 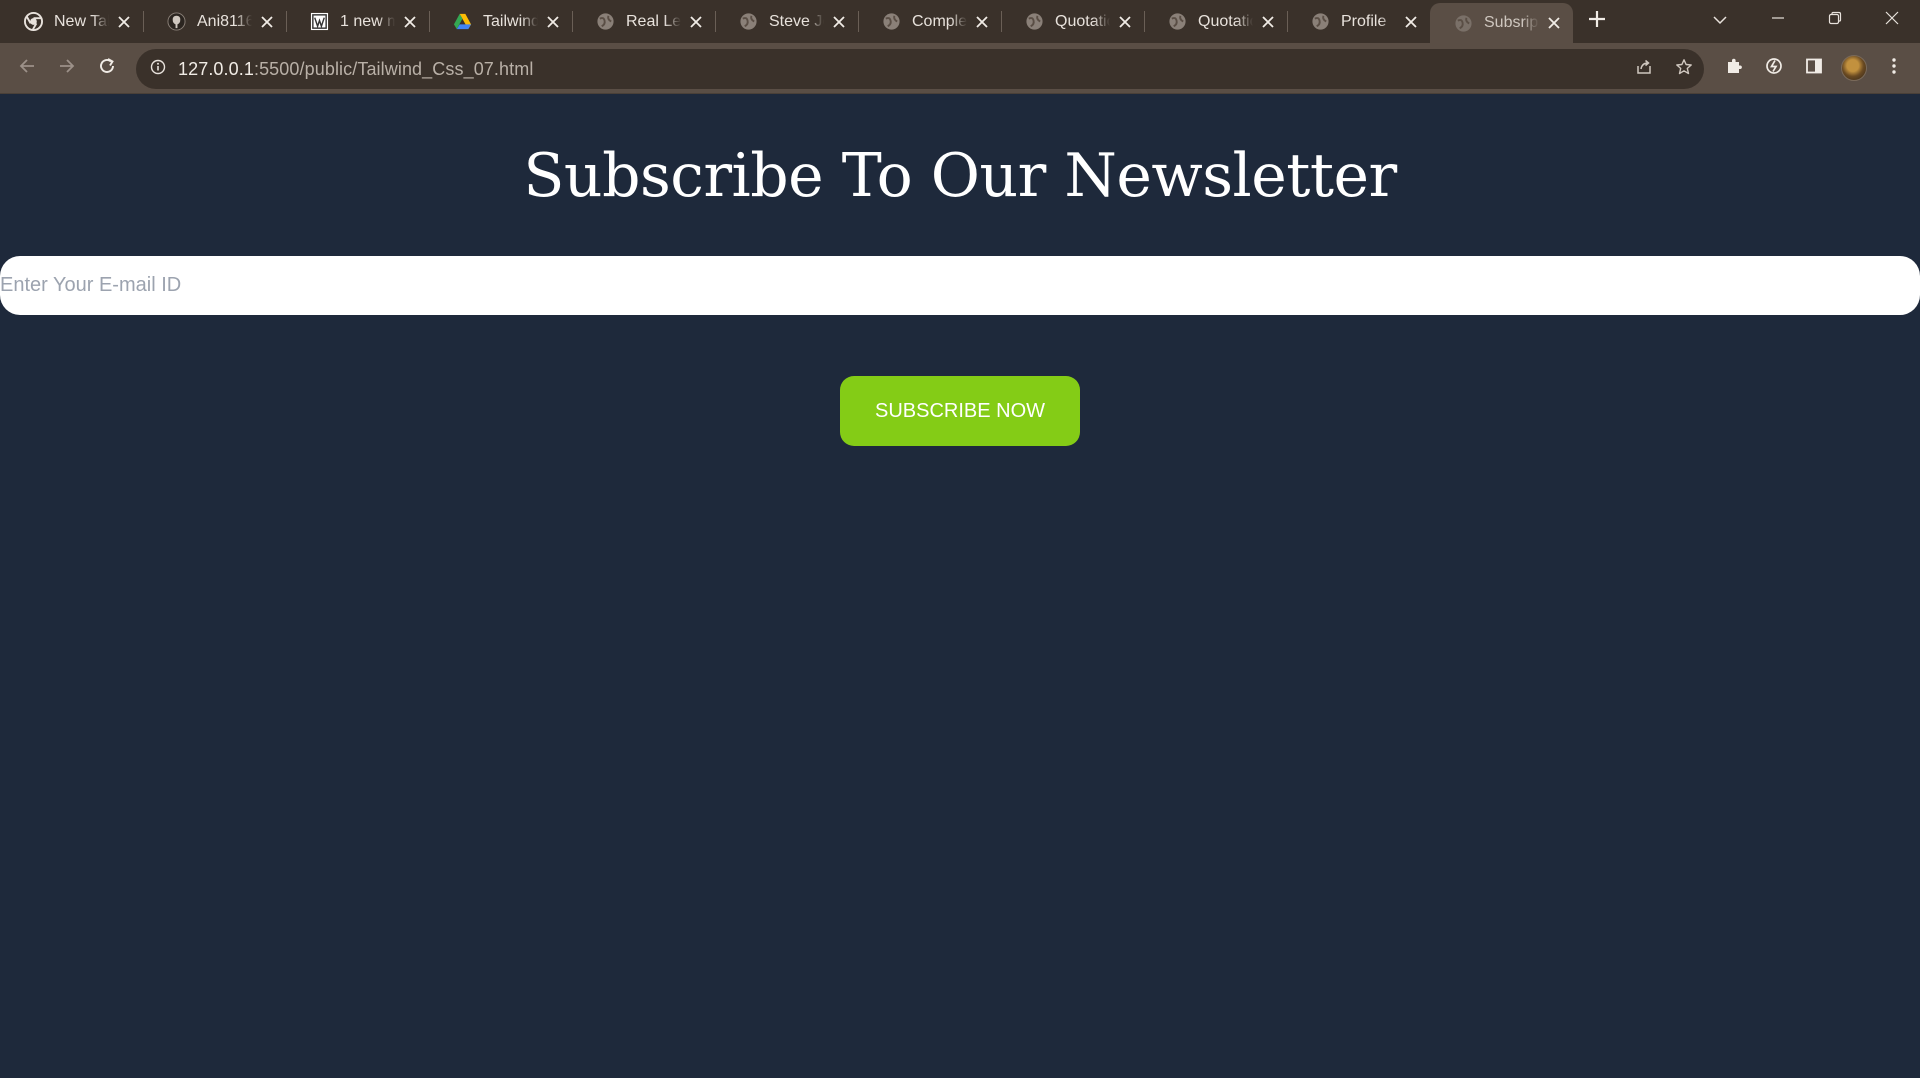 I want to click on plus-icon, so click(x=1597, y=21).